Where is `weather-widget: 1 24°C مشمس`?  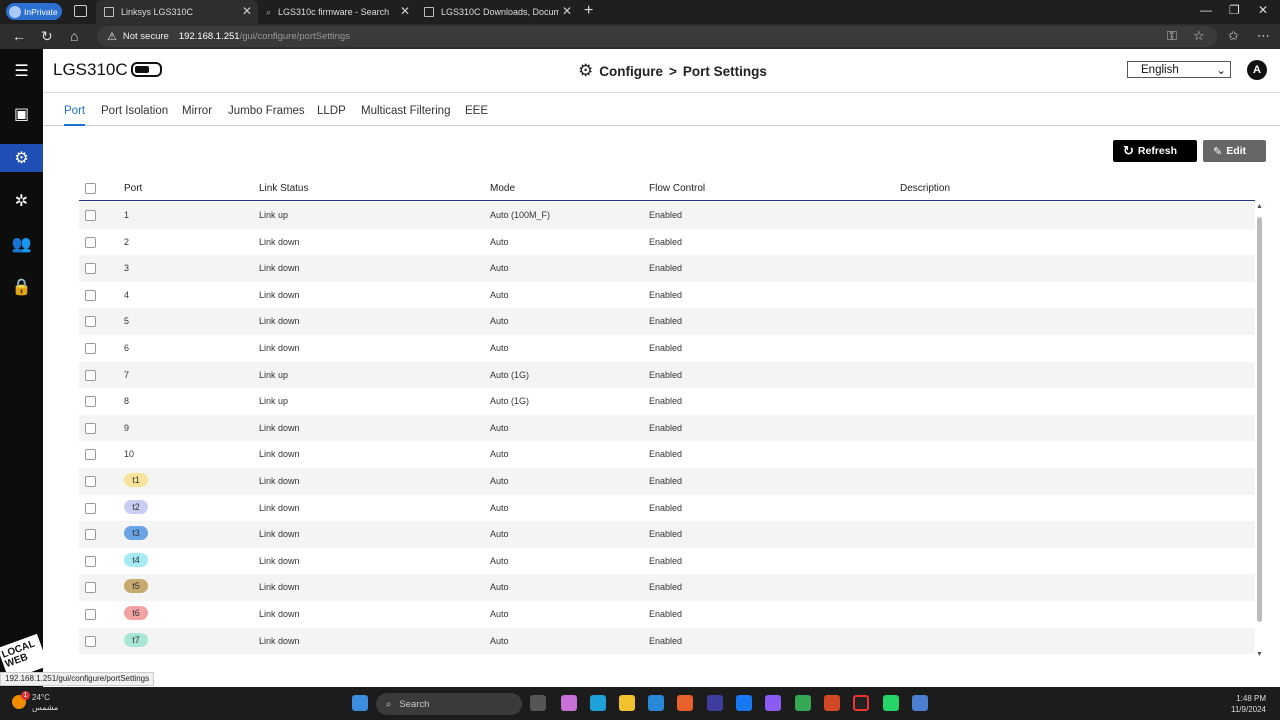
weather-widget: 1 24°C مشمس is located at coordinates (35, 702).